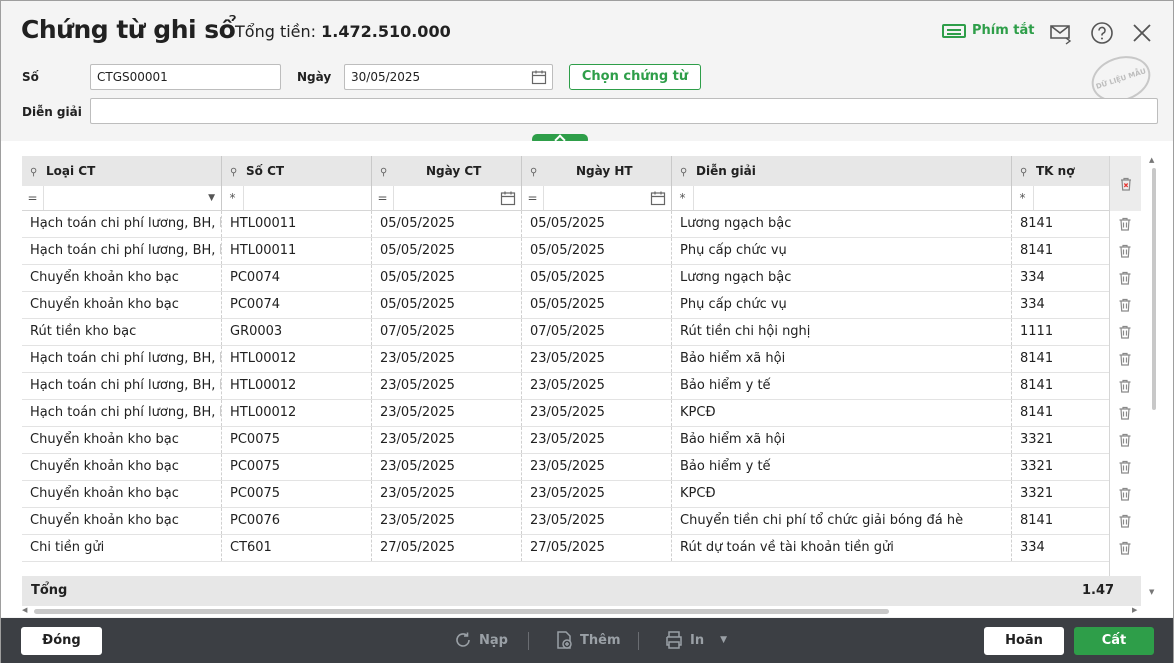  What do you see at coordinates (842, 171) in the screenshot?
I see `column-header-dien-giai: ⚲ Diễn giải` at bounding box center [842, 171].